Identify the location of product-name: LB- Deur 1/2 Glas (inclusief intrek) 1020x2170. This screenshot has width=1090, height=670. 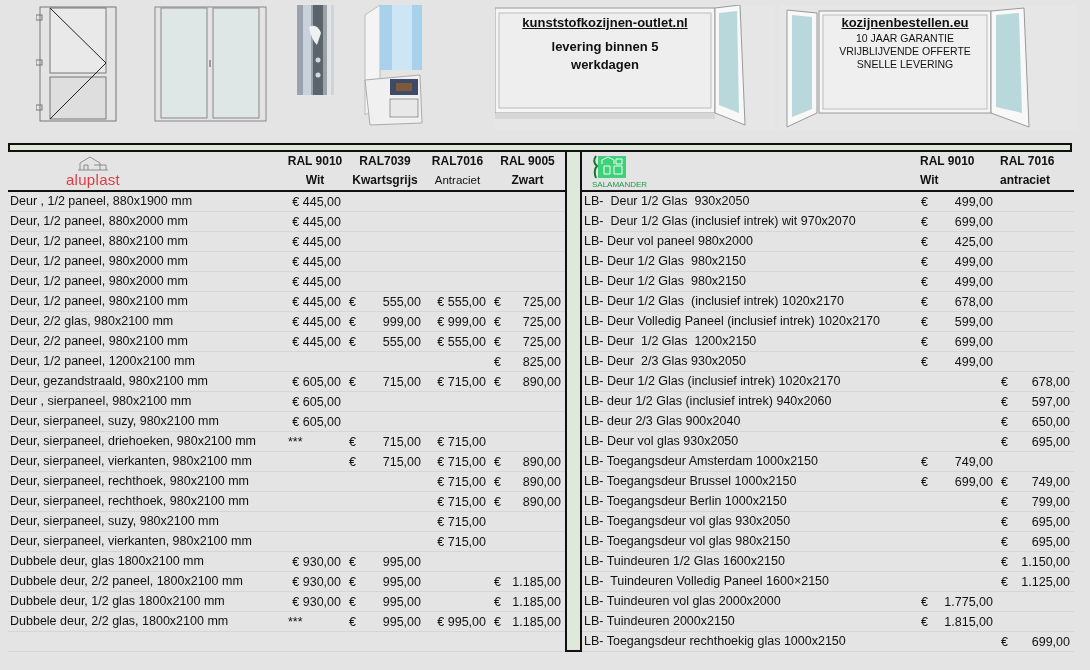
(712, 381).